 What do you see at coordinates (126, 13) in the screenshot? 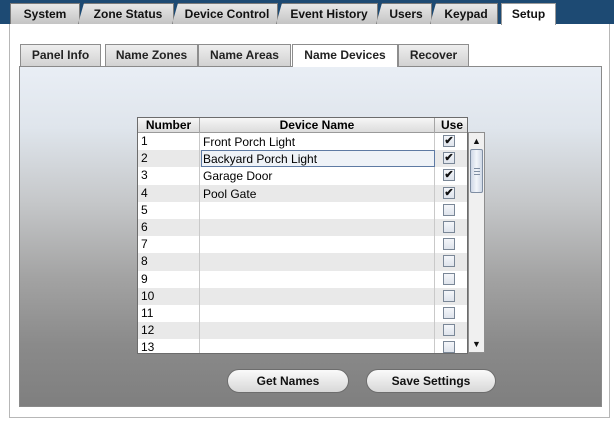
I see `tab-zone-status: Zone Status` at bounding box center [126, 13].